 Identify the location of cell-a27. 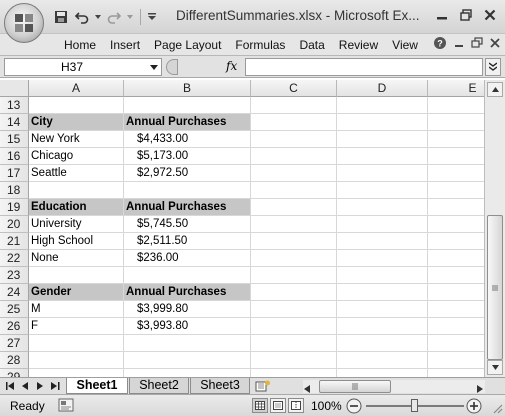
(76, 343).